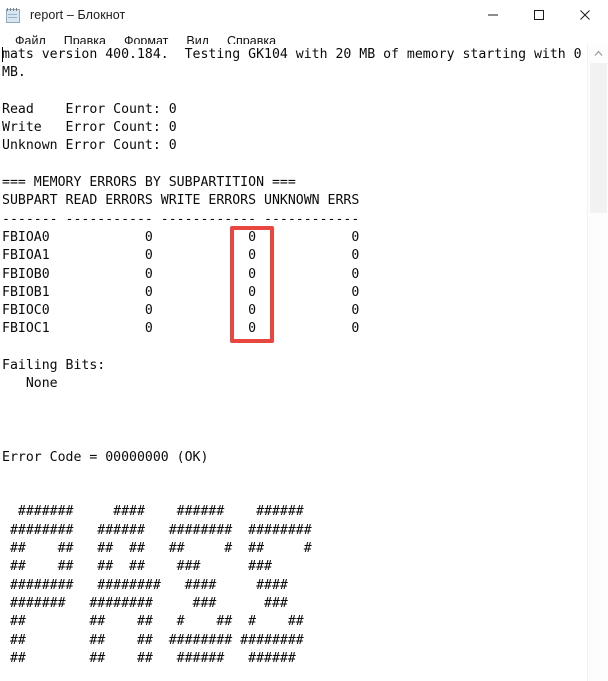 Image resolution: width=608 pixels, height=681 pixels. Describe the element at coordinates (598, 138) in the screenshot. I see `scrollbar-thumb` at that location.